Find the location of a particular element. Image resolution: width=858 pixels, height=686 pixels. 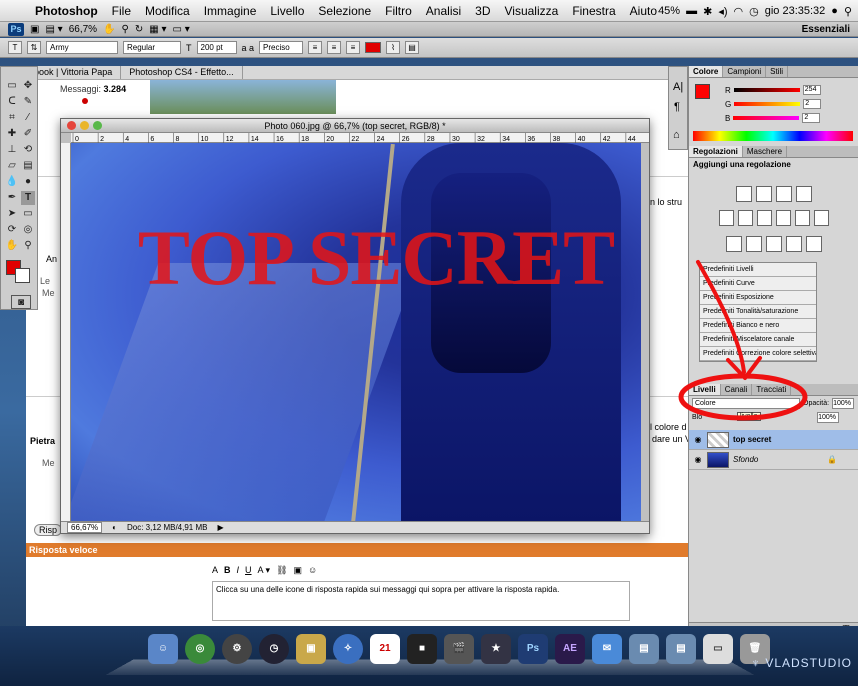

eyedropper-tool-icon: ⁄ is located at coordinates (28, 118).